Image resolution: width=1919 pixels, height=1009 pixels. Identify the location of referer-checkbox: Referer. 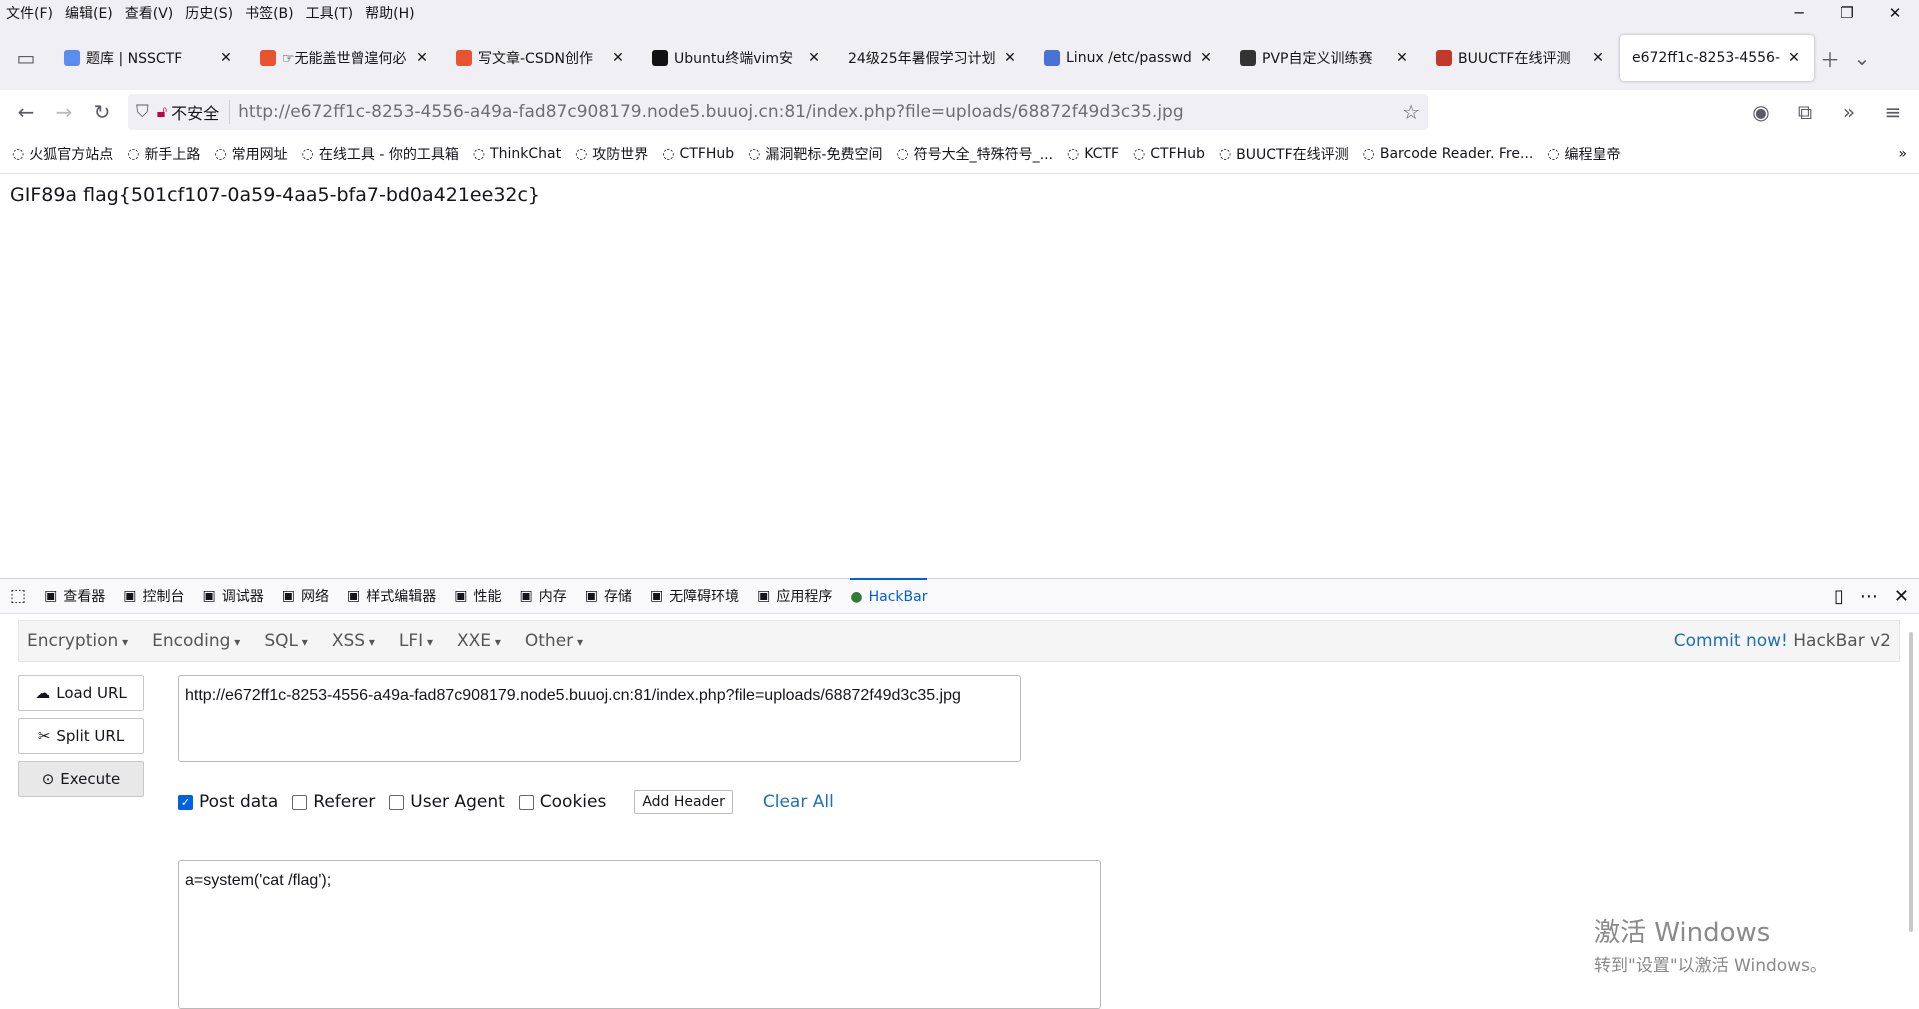
(333, 802).